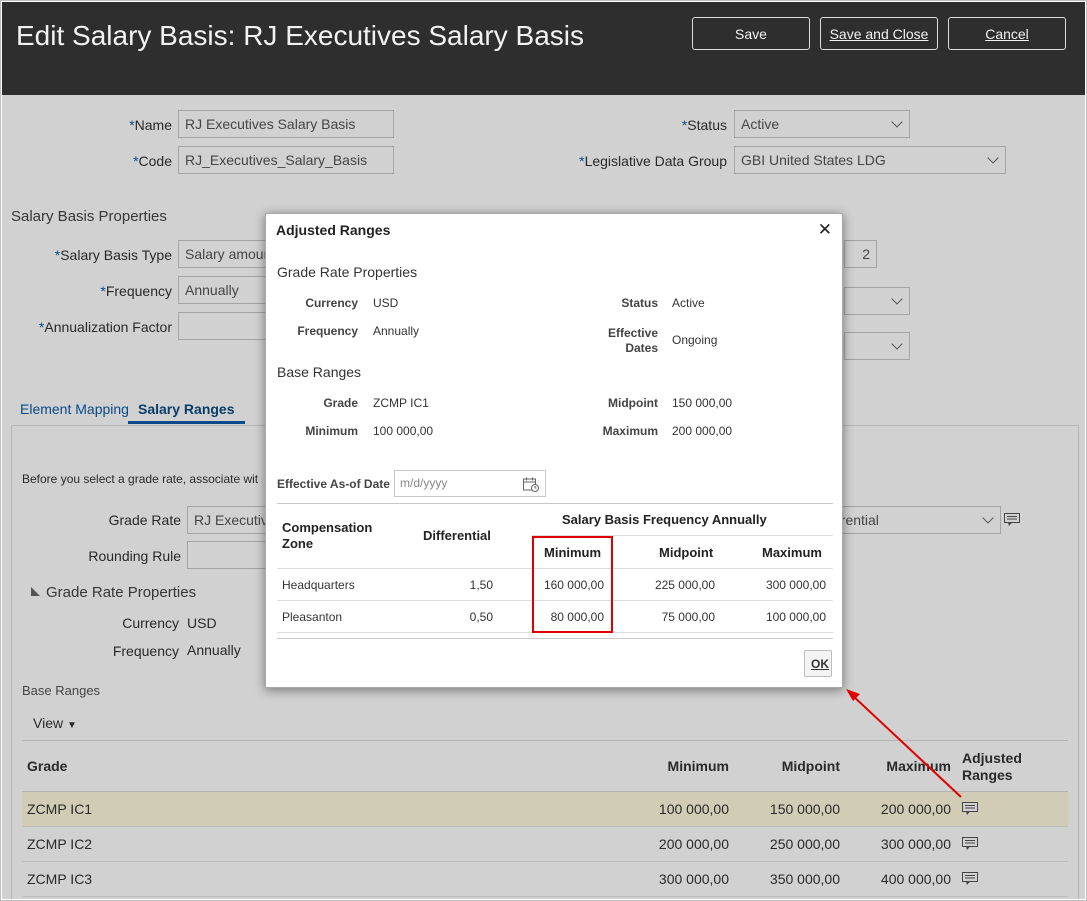 Image resolution: width=1087 pixels, height=901 pixels. Describe the element at coordinates (572, 584) in the screenshot. I see `highlight-box` at that location.